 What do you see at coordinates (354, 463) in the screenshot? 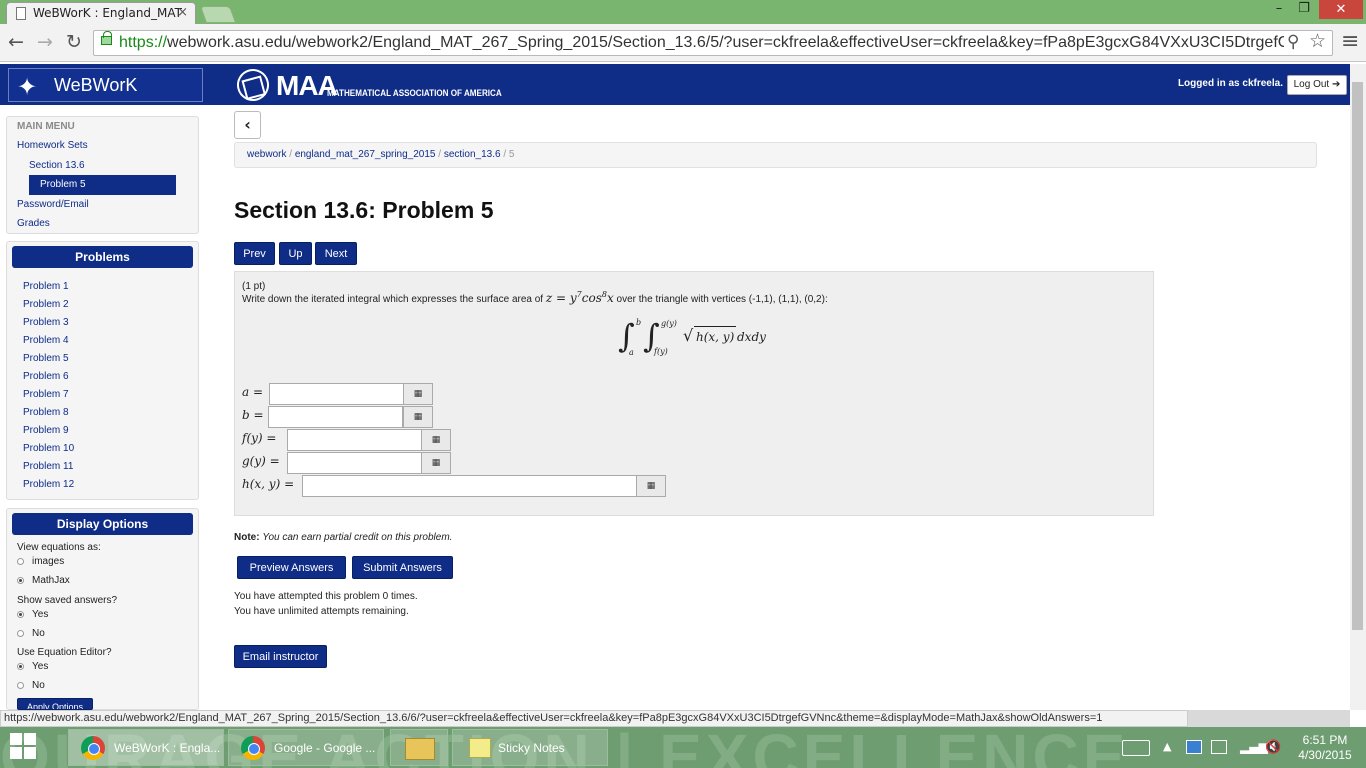
I see `answer-gy-input` at bounding box center [354, 463].